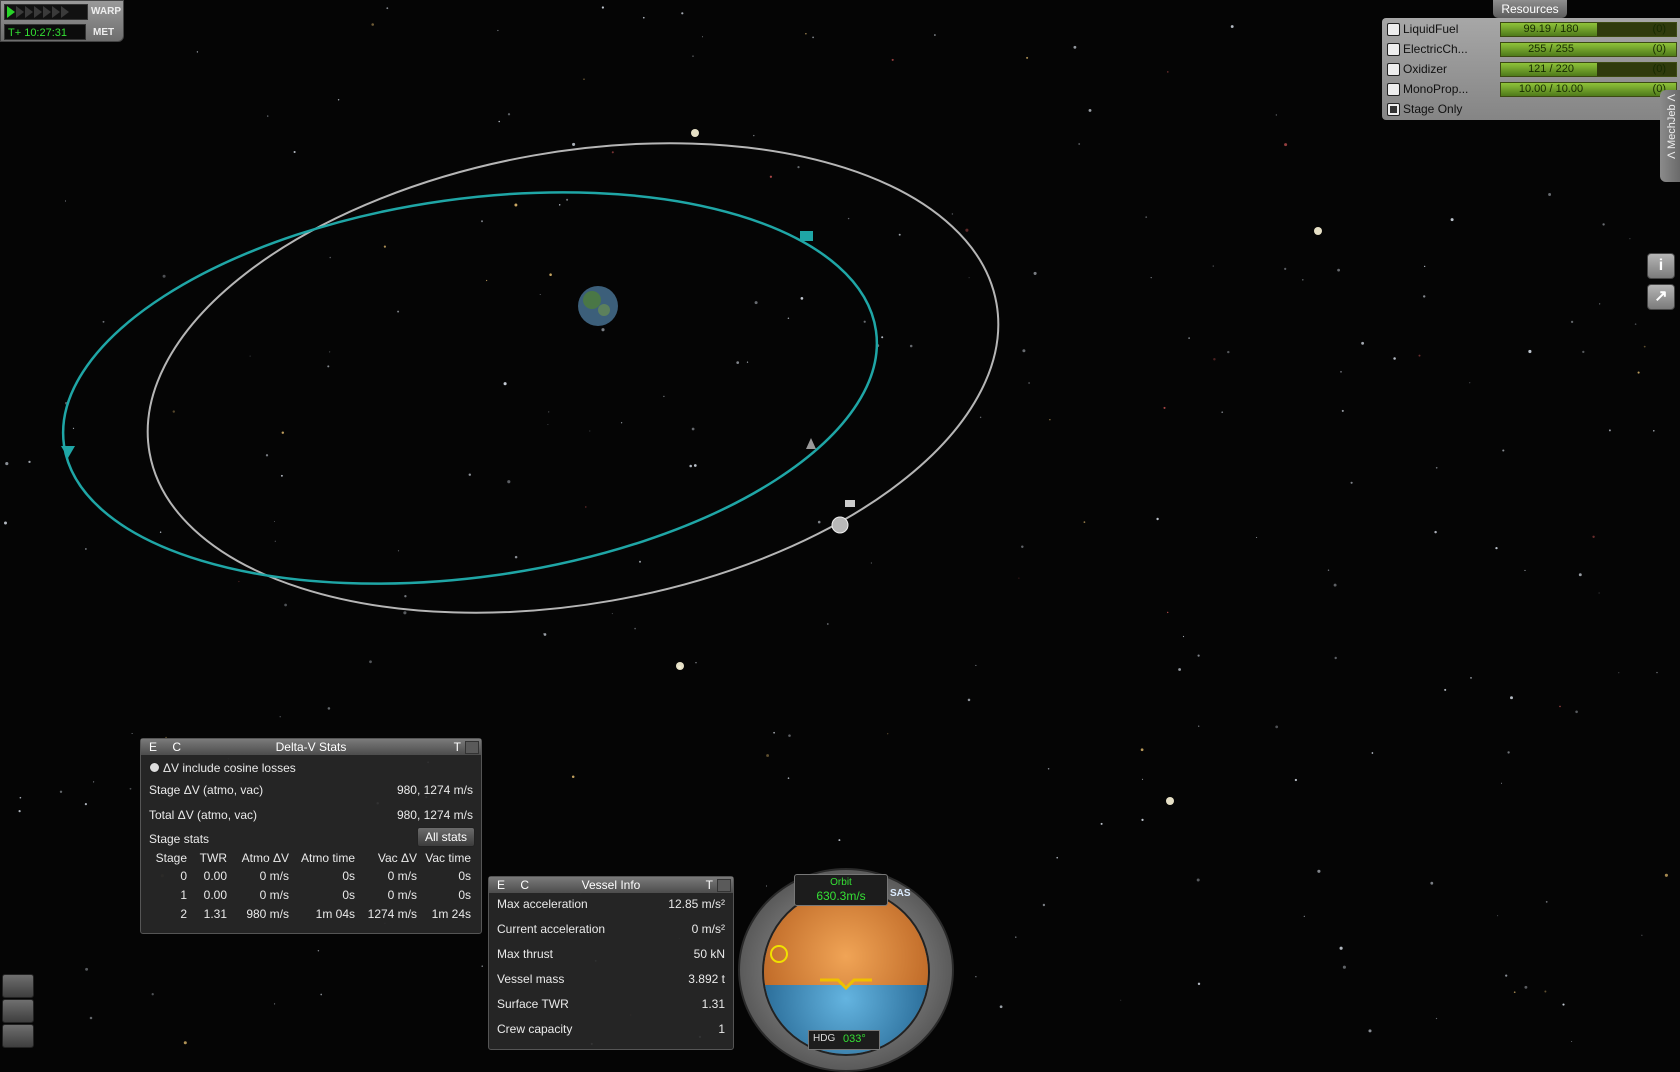 This screenshot has height=1072, width=1680. Describe the element at coordinates (18, 986) in the screenshot. I see `staging-icon` at that location.